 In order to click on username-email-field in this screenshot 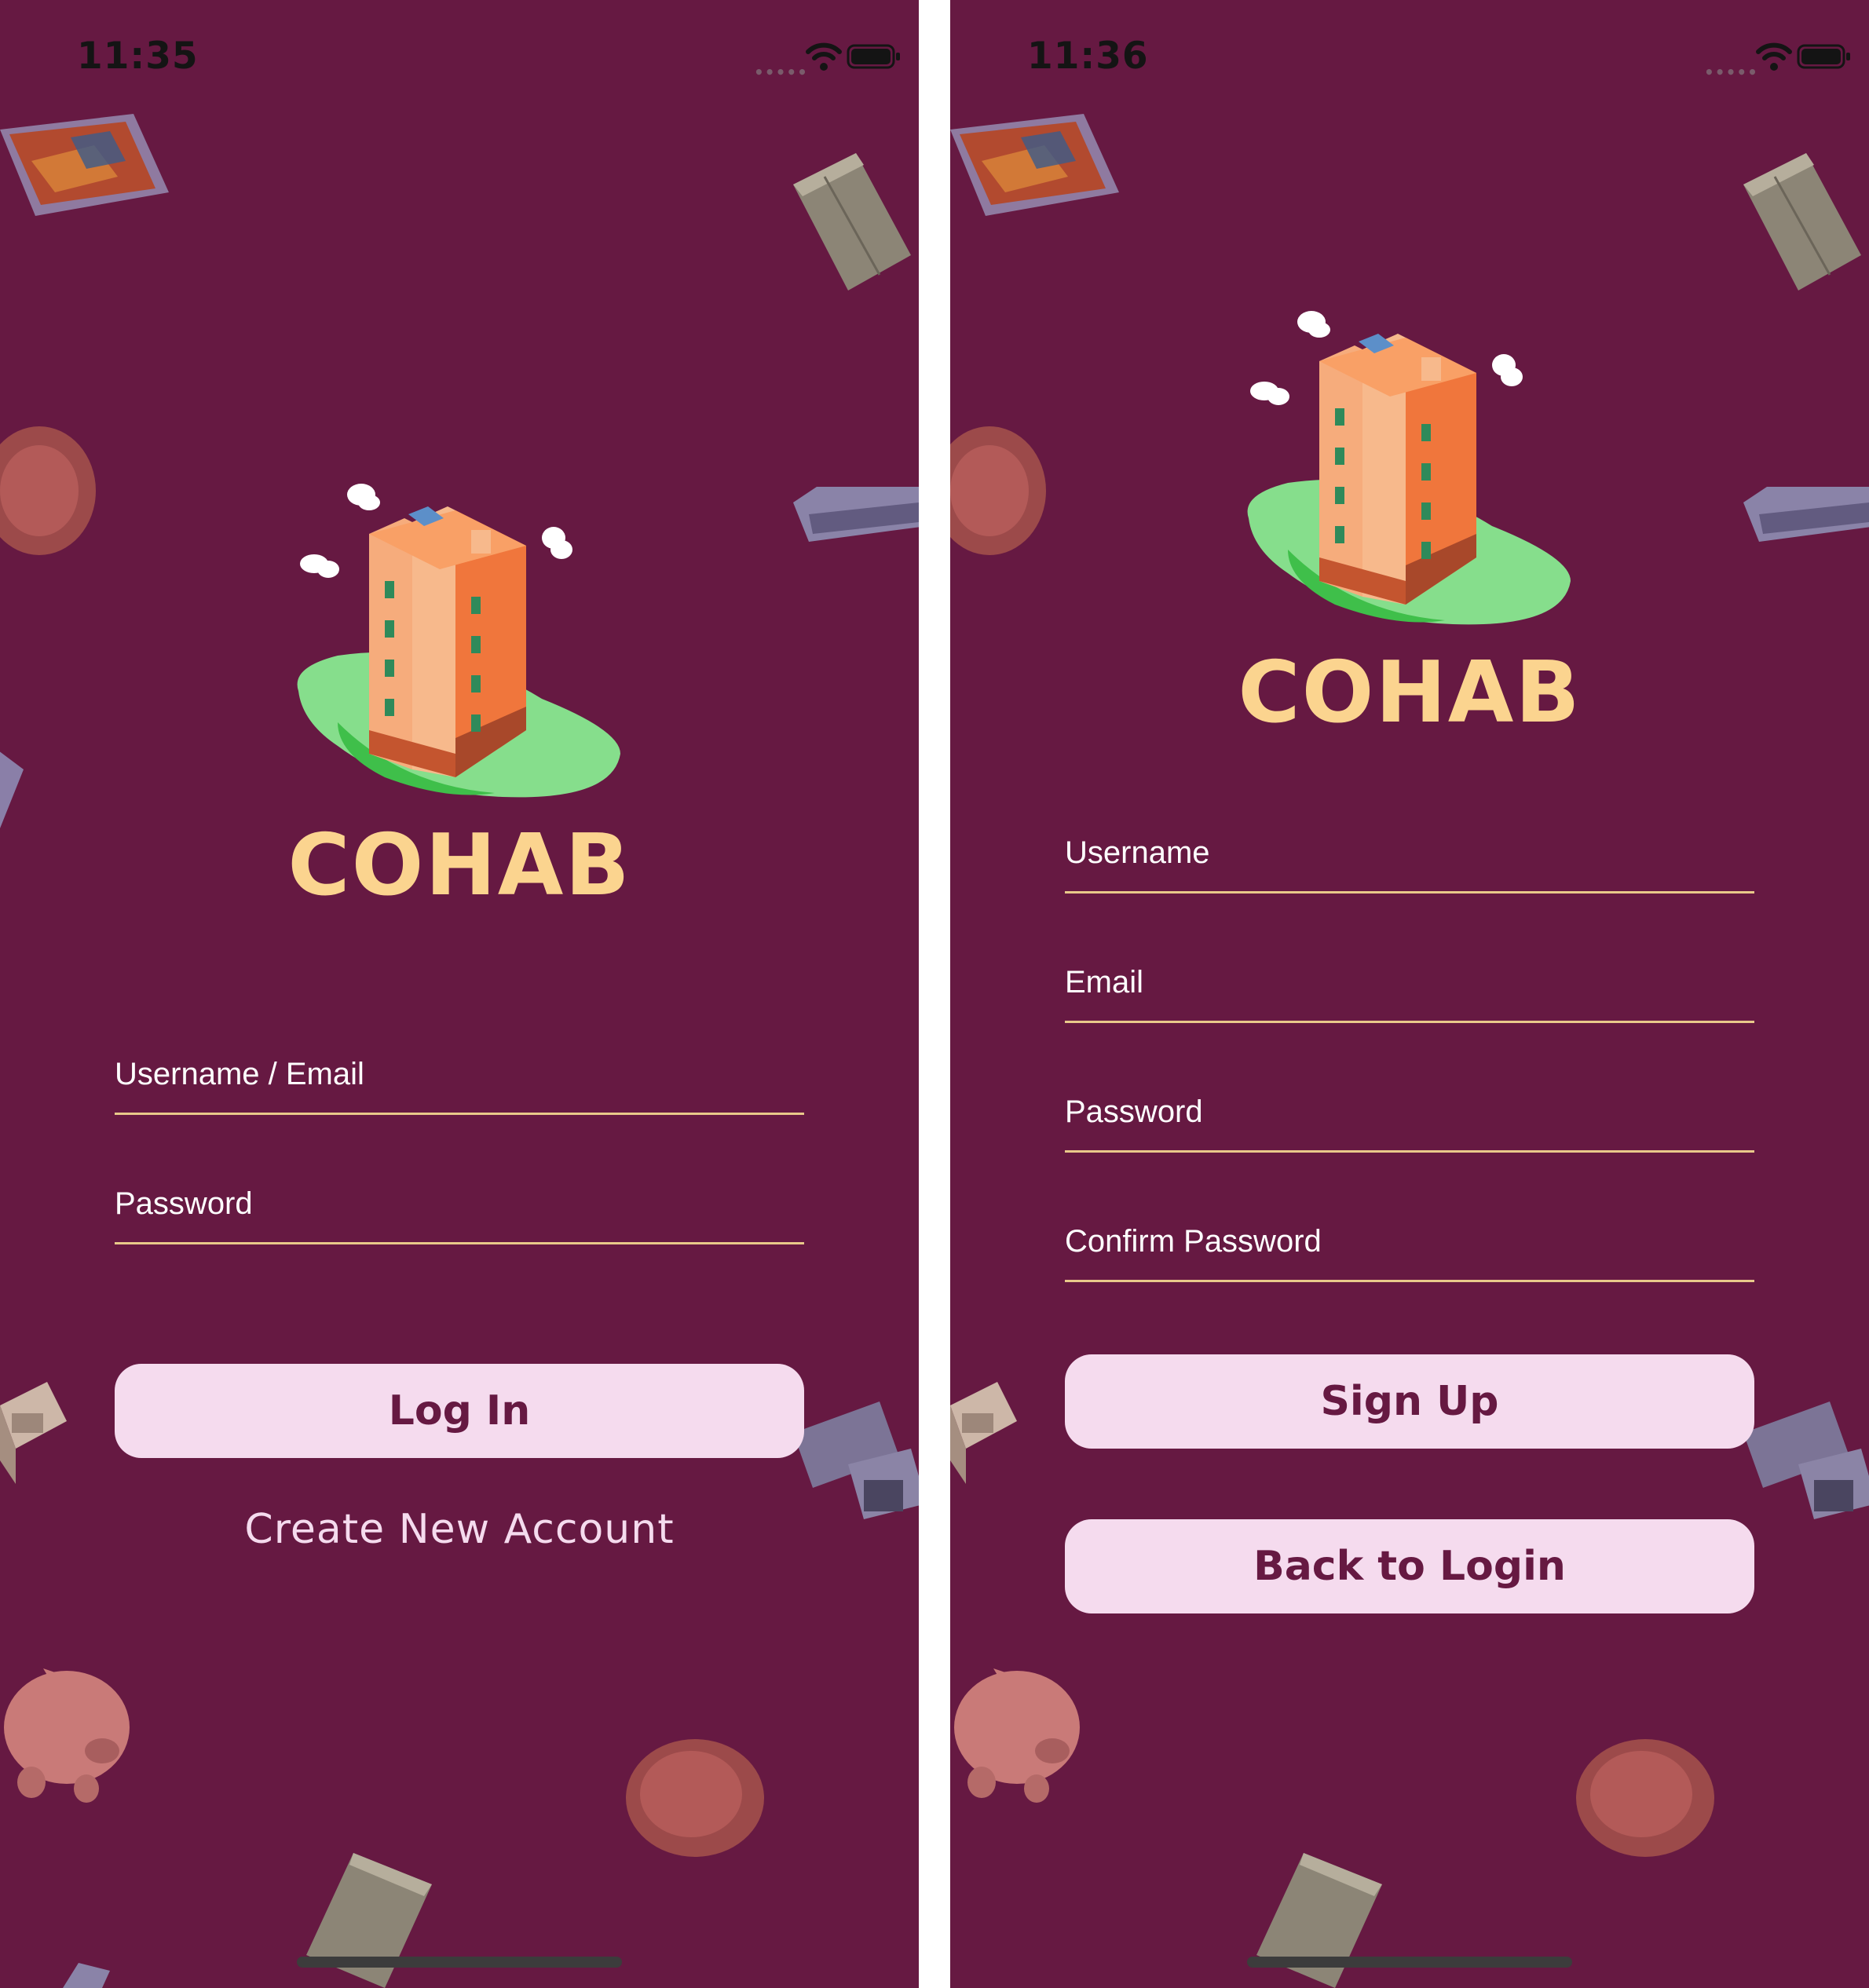, I will do `click(460, 1075)`.